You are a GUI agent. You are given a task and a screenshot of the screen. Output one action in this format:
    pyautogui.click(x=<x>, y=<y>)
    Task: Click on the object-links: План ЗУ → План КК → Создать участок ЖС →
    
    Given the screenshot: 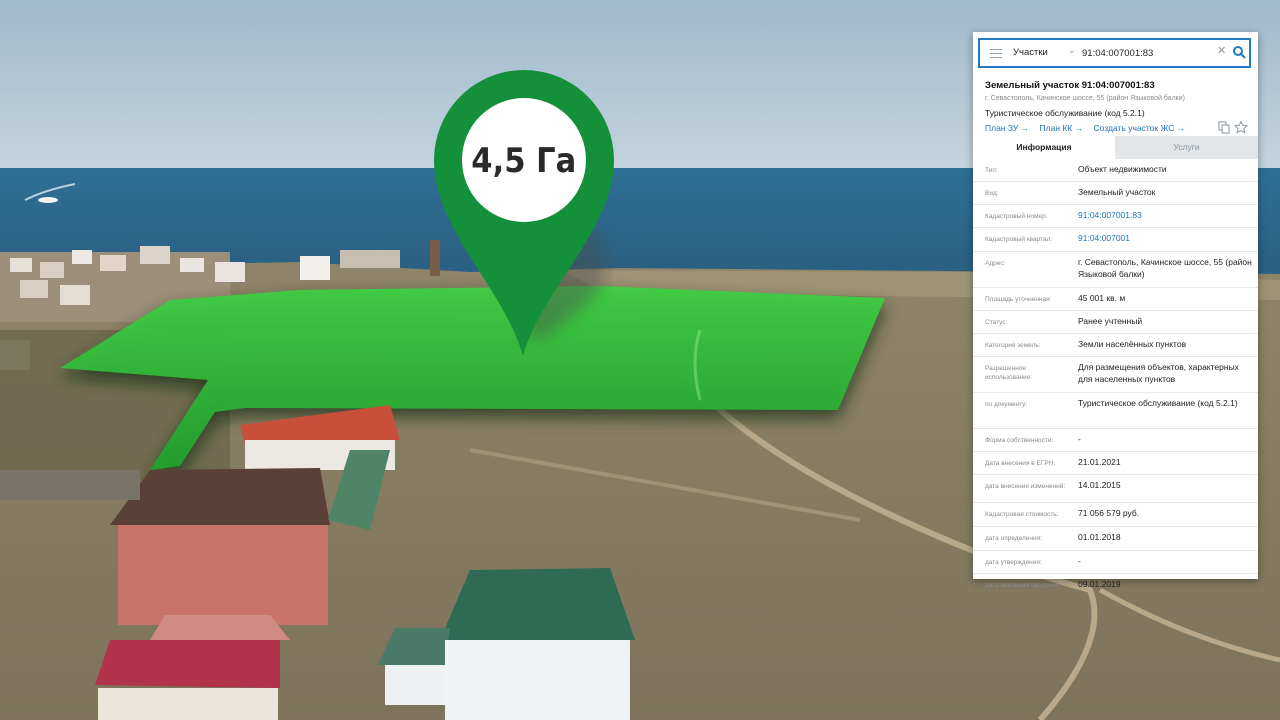 What is the action you would take?
    pyautogui.click(x=1089, y=128)
    